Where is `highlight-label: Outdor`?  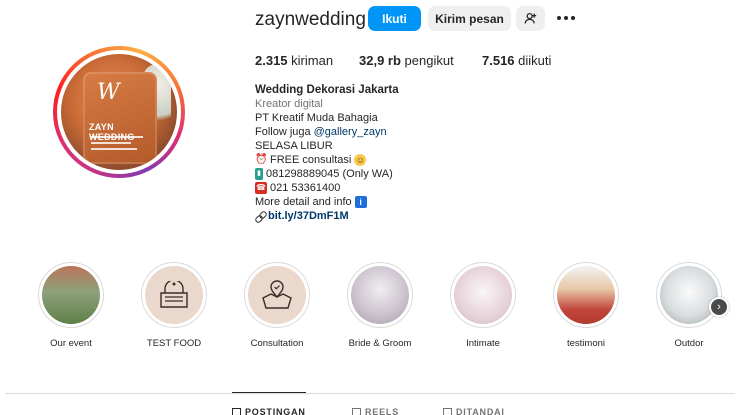 highlight-label: Outdor is located at coordinates (689, 343).